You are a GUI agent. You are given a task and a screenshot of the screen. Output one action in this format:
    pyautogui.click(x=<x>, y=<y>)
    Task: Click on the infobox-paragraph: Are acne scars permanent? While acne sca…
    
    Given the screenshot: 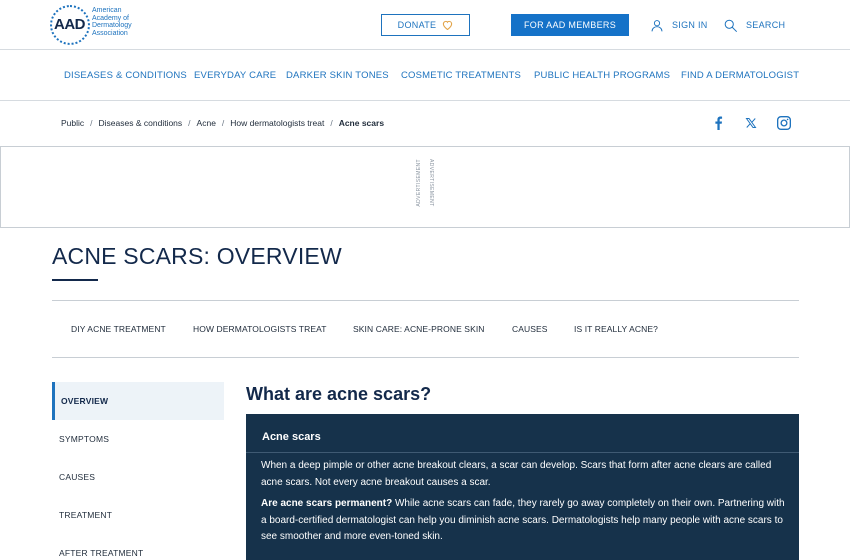 What is the action you would take?
    pyautogui.click(x=523, y=521)
    